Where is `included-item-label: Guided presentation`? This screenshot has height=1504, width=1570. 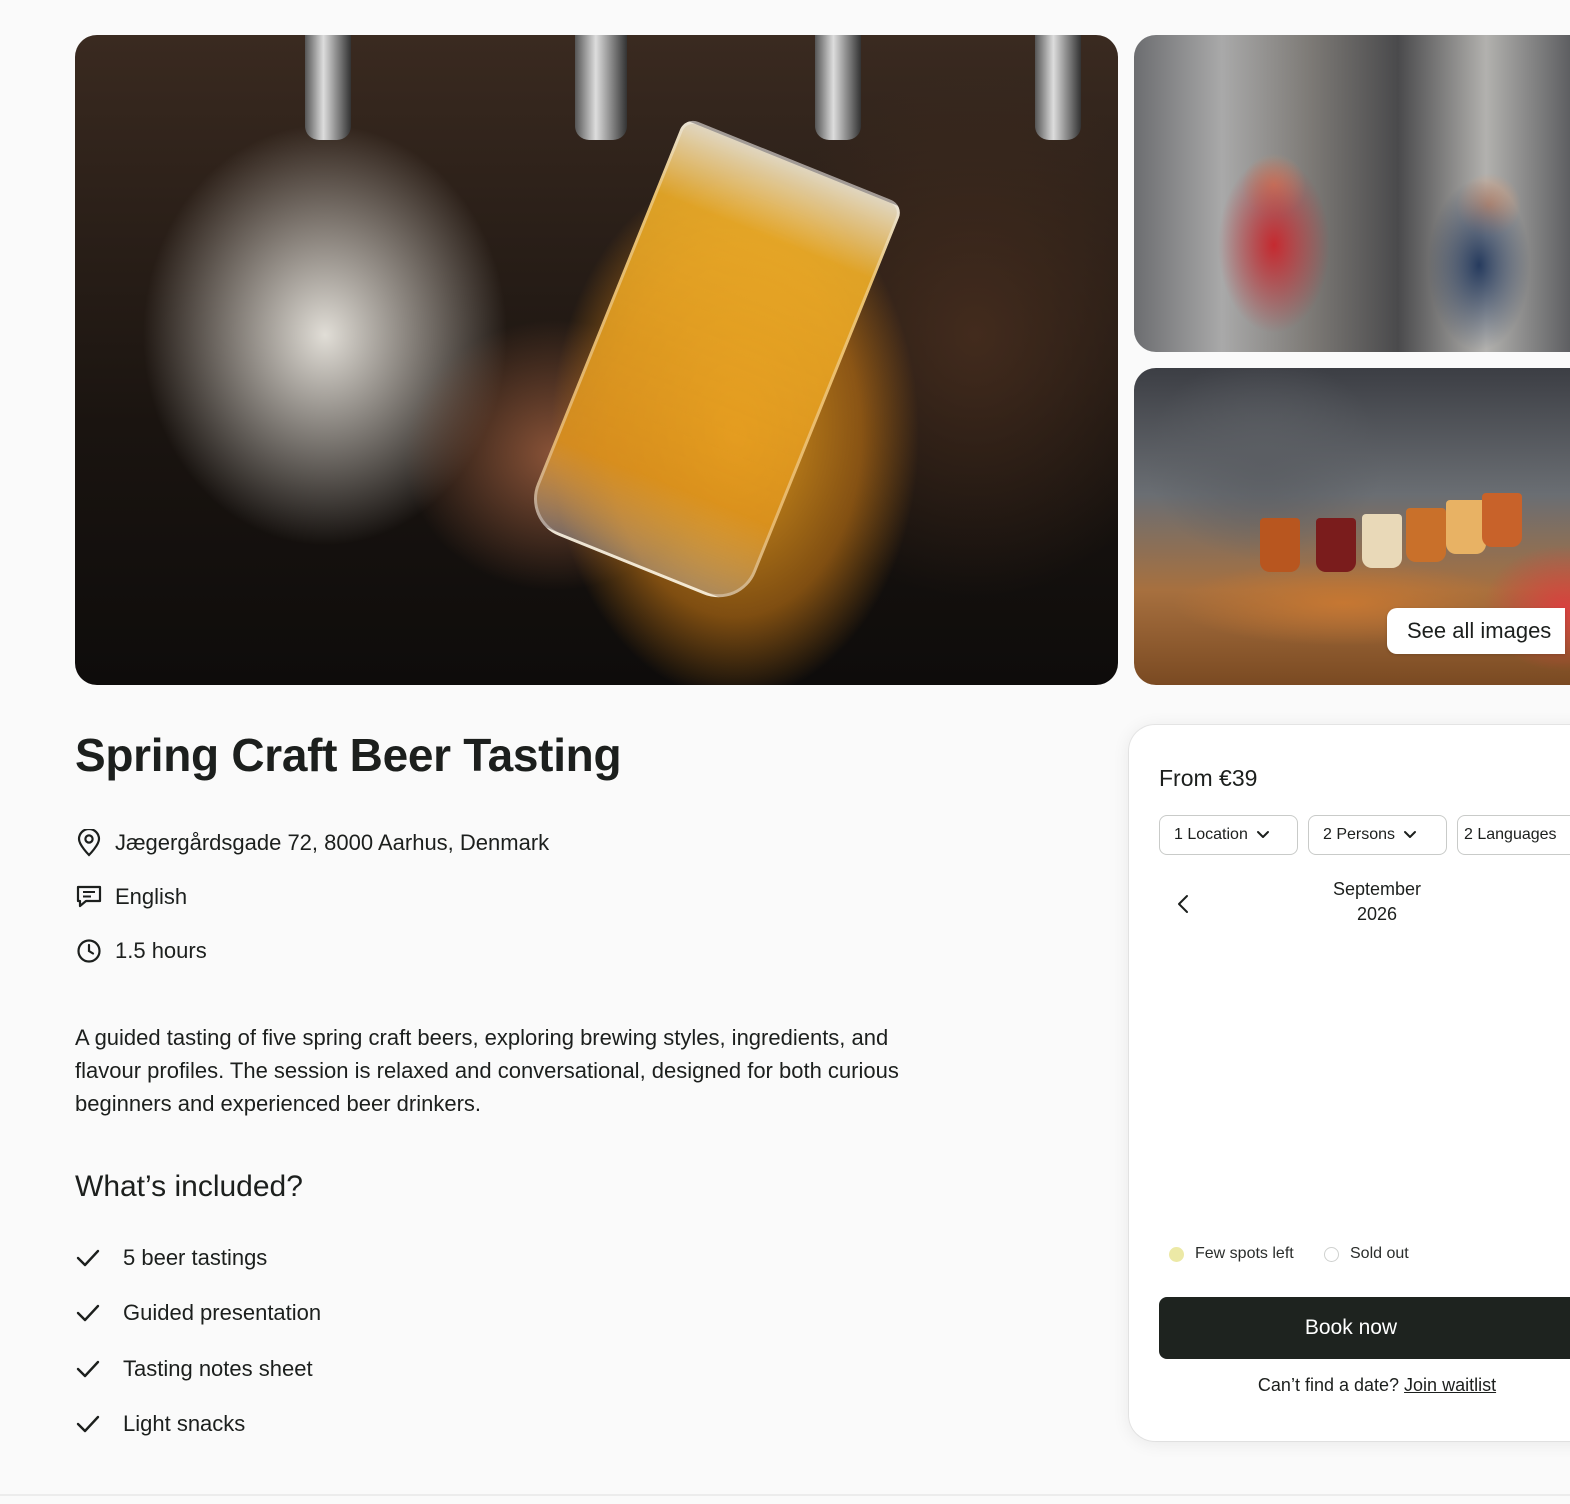
included-item-label: Guided presentation is located at coordinates (222, 1312).